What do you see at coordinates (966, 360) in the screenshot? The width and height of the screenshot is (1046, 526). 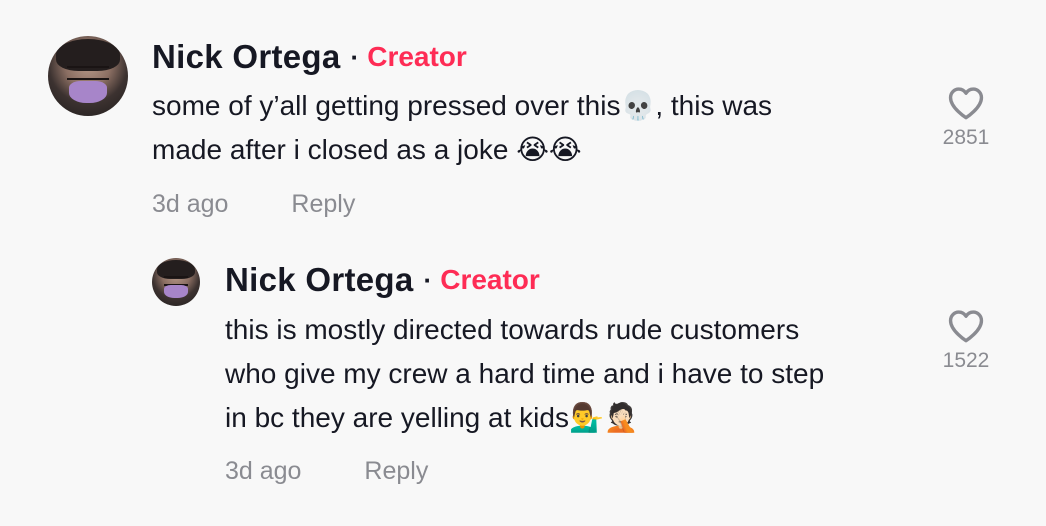 I see `like-count: 1522` at bounding box center [966, 360].